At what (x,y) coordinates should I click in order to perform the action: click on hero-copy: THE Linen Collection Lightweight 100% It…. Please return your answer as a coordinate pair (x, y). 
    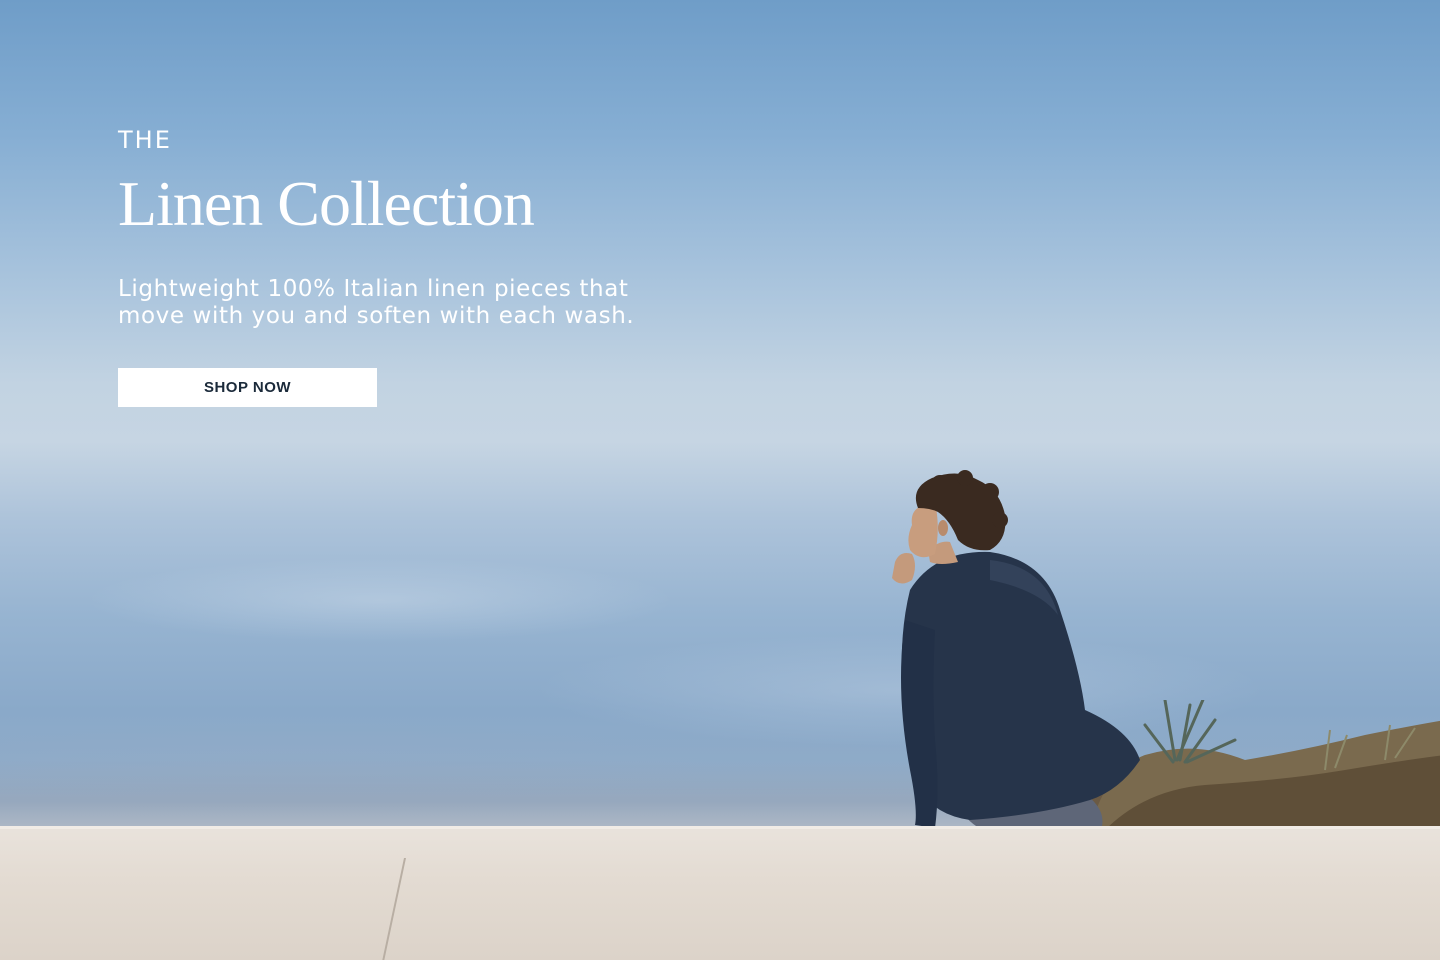
    Looking at the image, I should click on (438, 265).